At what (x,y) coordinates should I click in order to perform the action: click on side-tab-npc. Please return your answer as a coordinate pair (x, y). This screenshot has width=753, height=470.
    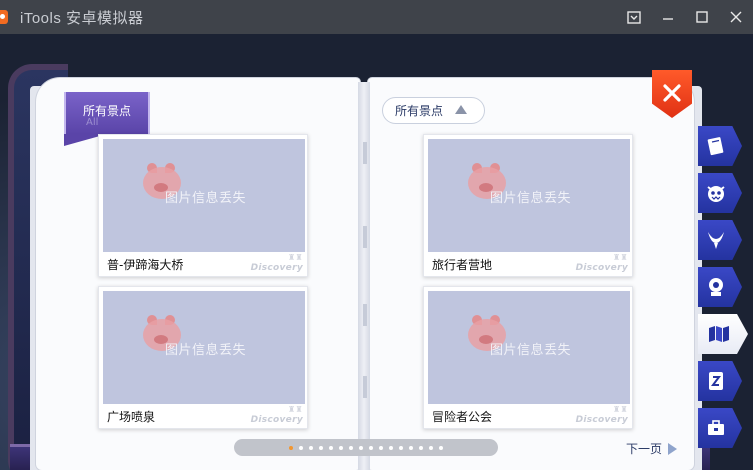
    Looking at the image, I should click on (720, 287).